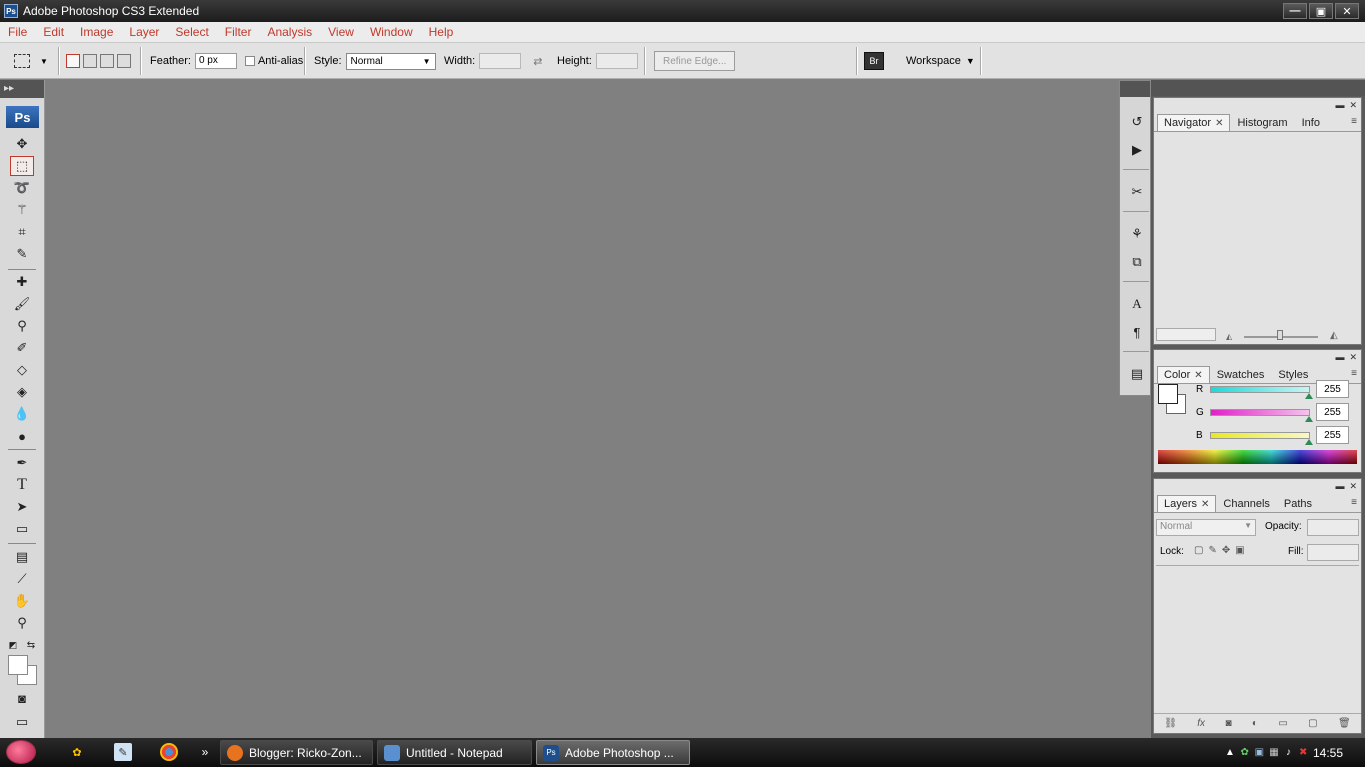 The height and width of the screenshot is (767, 1365). What do you see at coordinates (107, 61) in the screenshot?
I see `subtract-from-selection-icon` at bounding box center [107, 61].